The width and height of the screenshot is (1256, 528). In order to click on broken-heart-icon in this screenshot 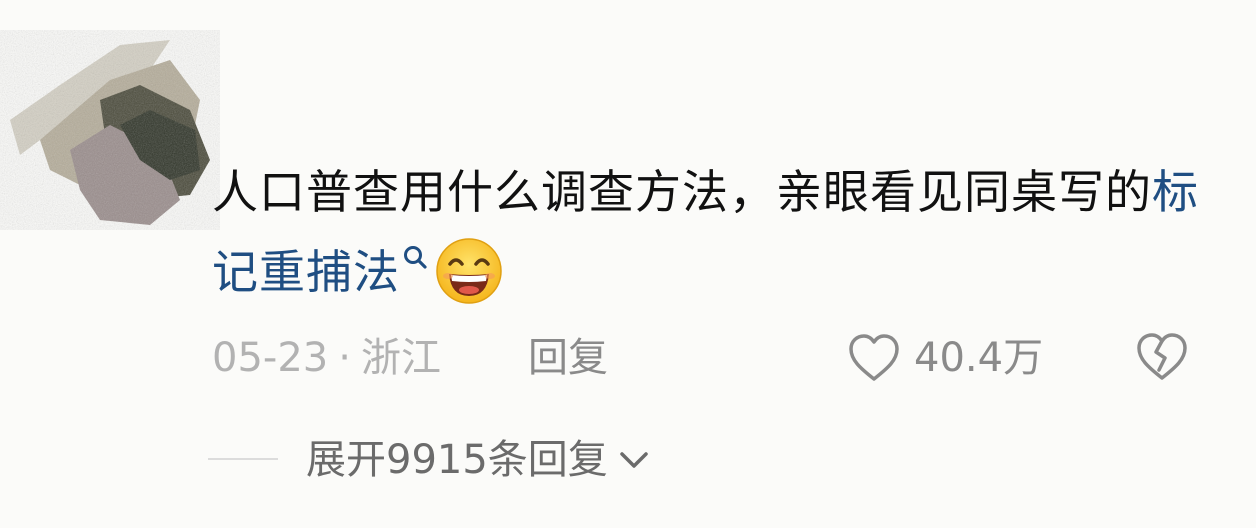, I will do `click(1162, 357)`.